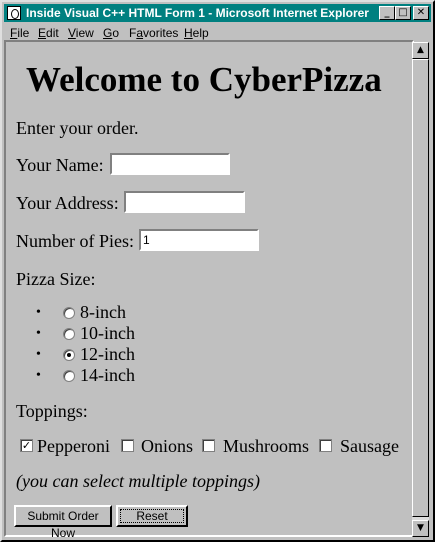 The height and width of the screenshot is (542, 435). Describe the element at coordinates (420, 50) in the screenshot. I see `scroll-up-arrow-icon: ▲` at that location.